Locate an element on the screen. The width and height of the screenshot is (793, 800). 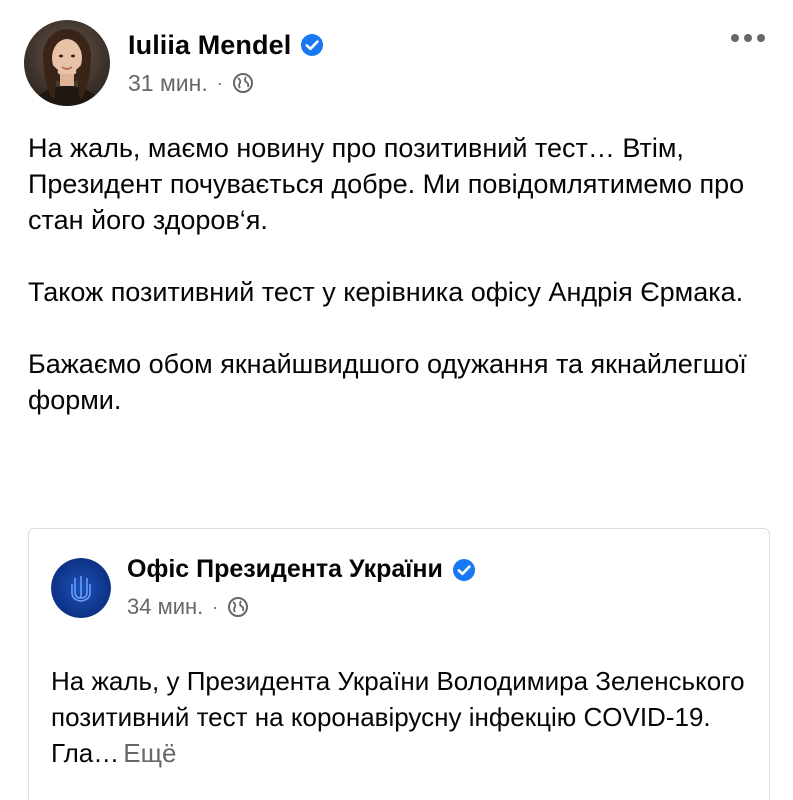
more-options-icon is located at coordinates (748, 38).